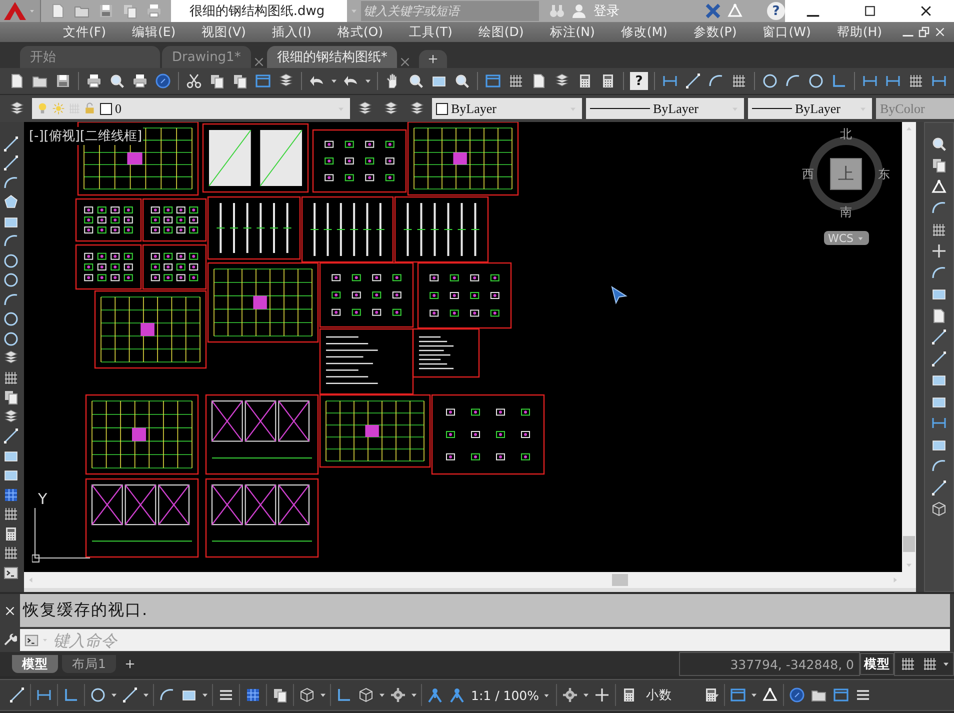 The image size is (954, 713). What do you see at coordinates (332, 57) in the screenshot?
I see `document-tab: 很细的钢结构图纸*` at bounding box center [332, 57].